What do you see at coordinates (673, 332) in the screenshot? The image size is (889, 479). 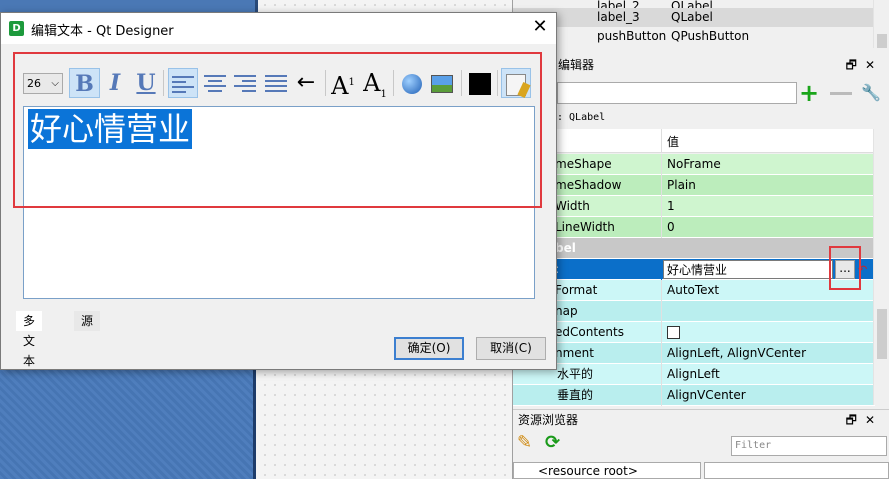 I see `scaled-contents-checkbox` at bounding box center [673, 332].